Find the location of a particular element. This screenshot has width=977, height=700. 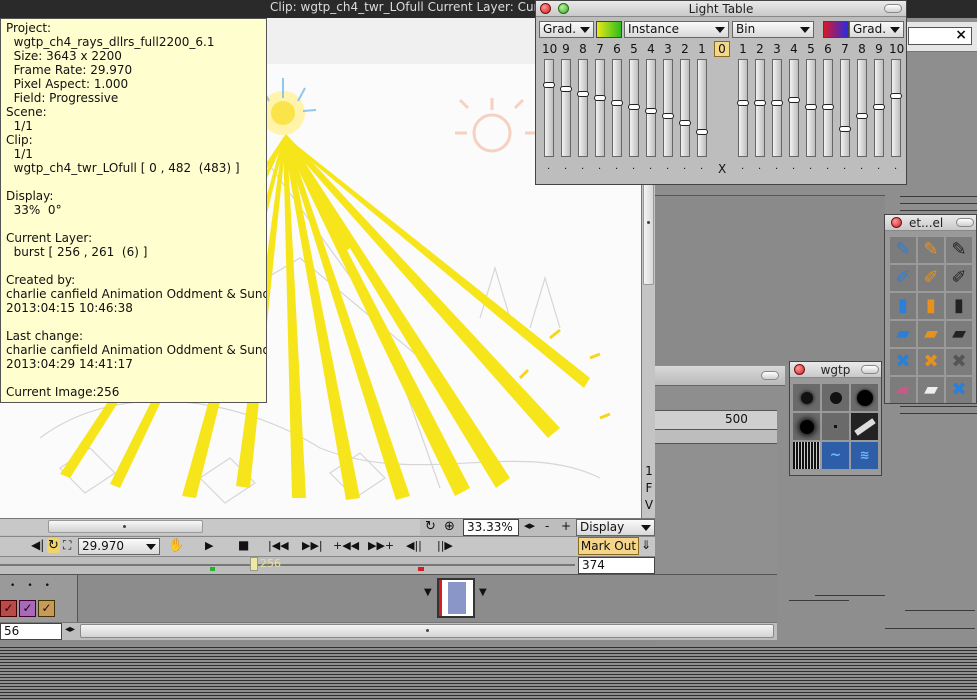

brush-blue-icon: ✐ is located at coordinates (903, 278).